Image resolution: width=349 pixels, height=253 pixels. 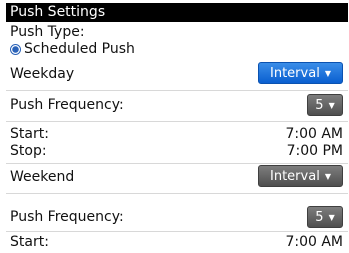 I want to click on weekend-start-row: Start: 7:00 AM, so click(x=176, y=242).